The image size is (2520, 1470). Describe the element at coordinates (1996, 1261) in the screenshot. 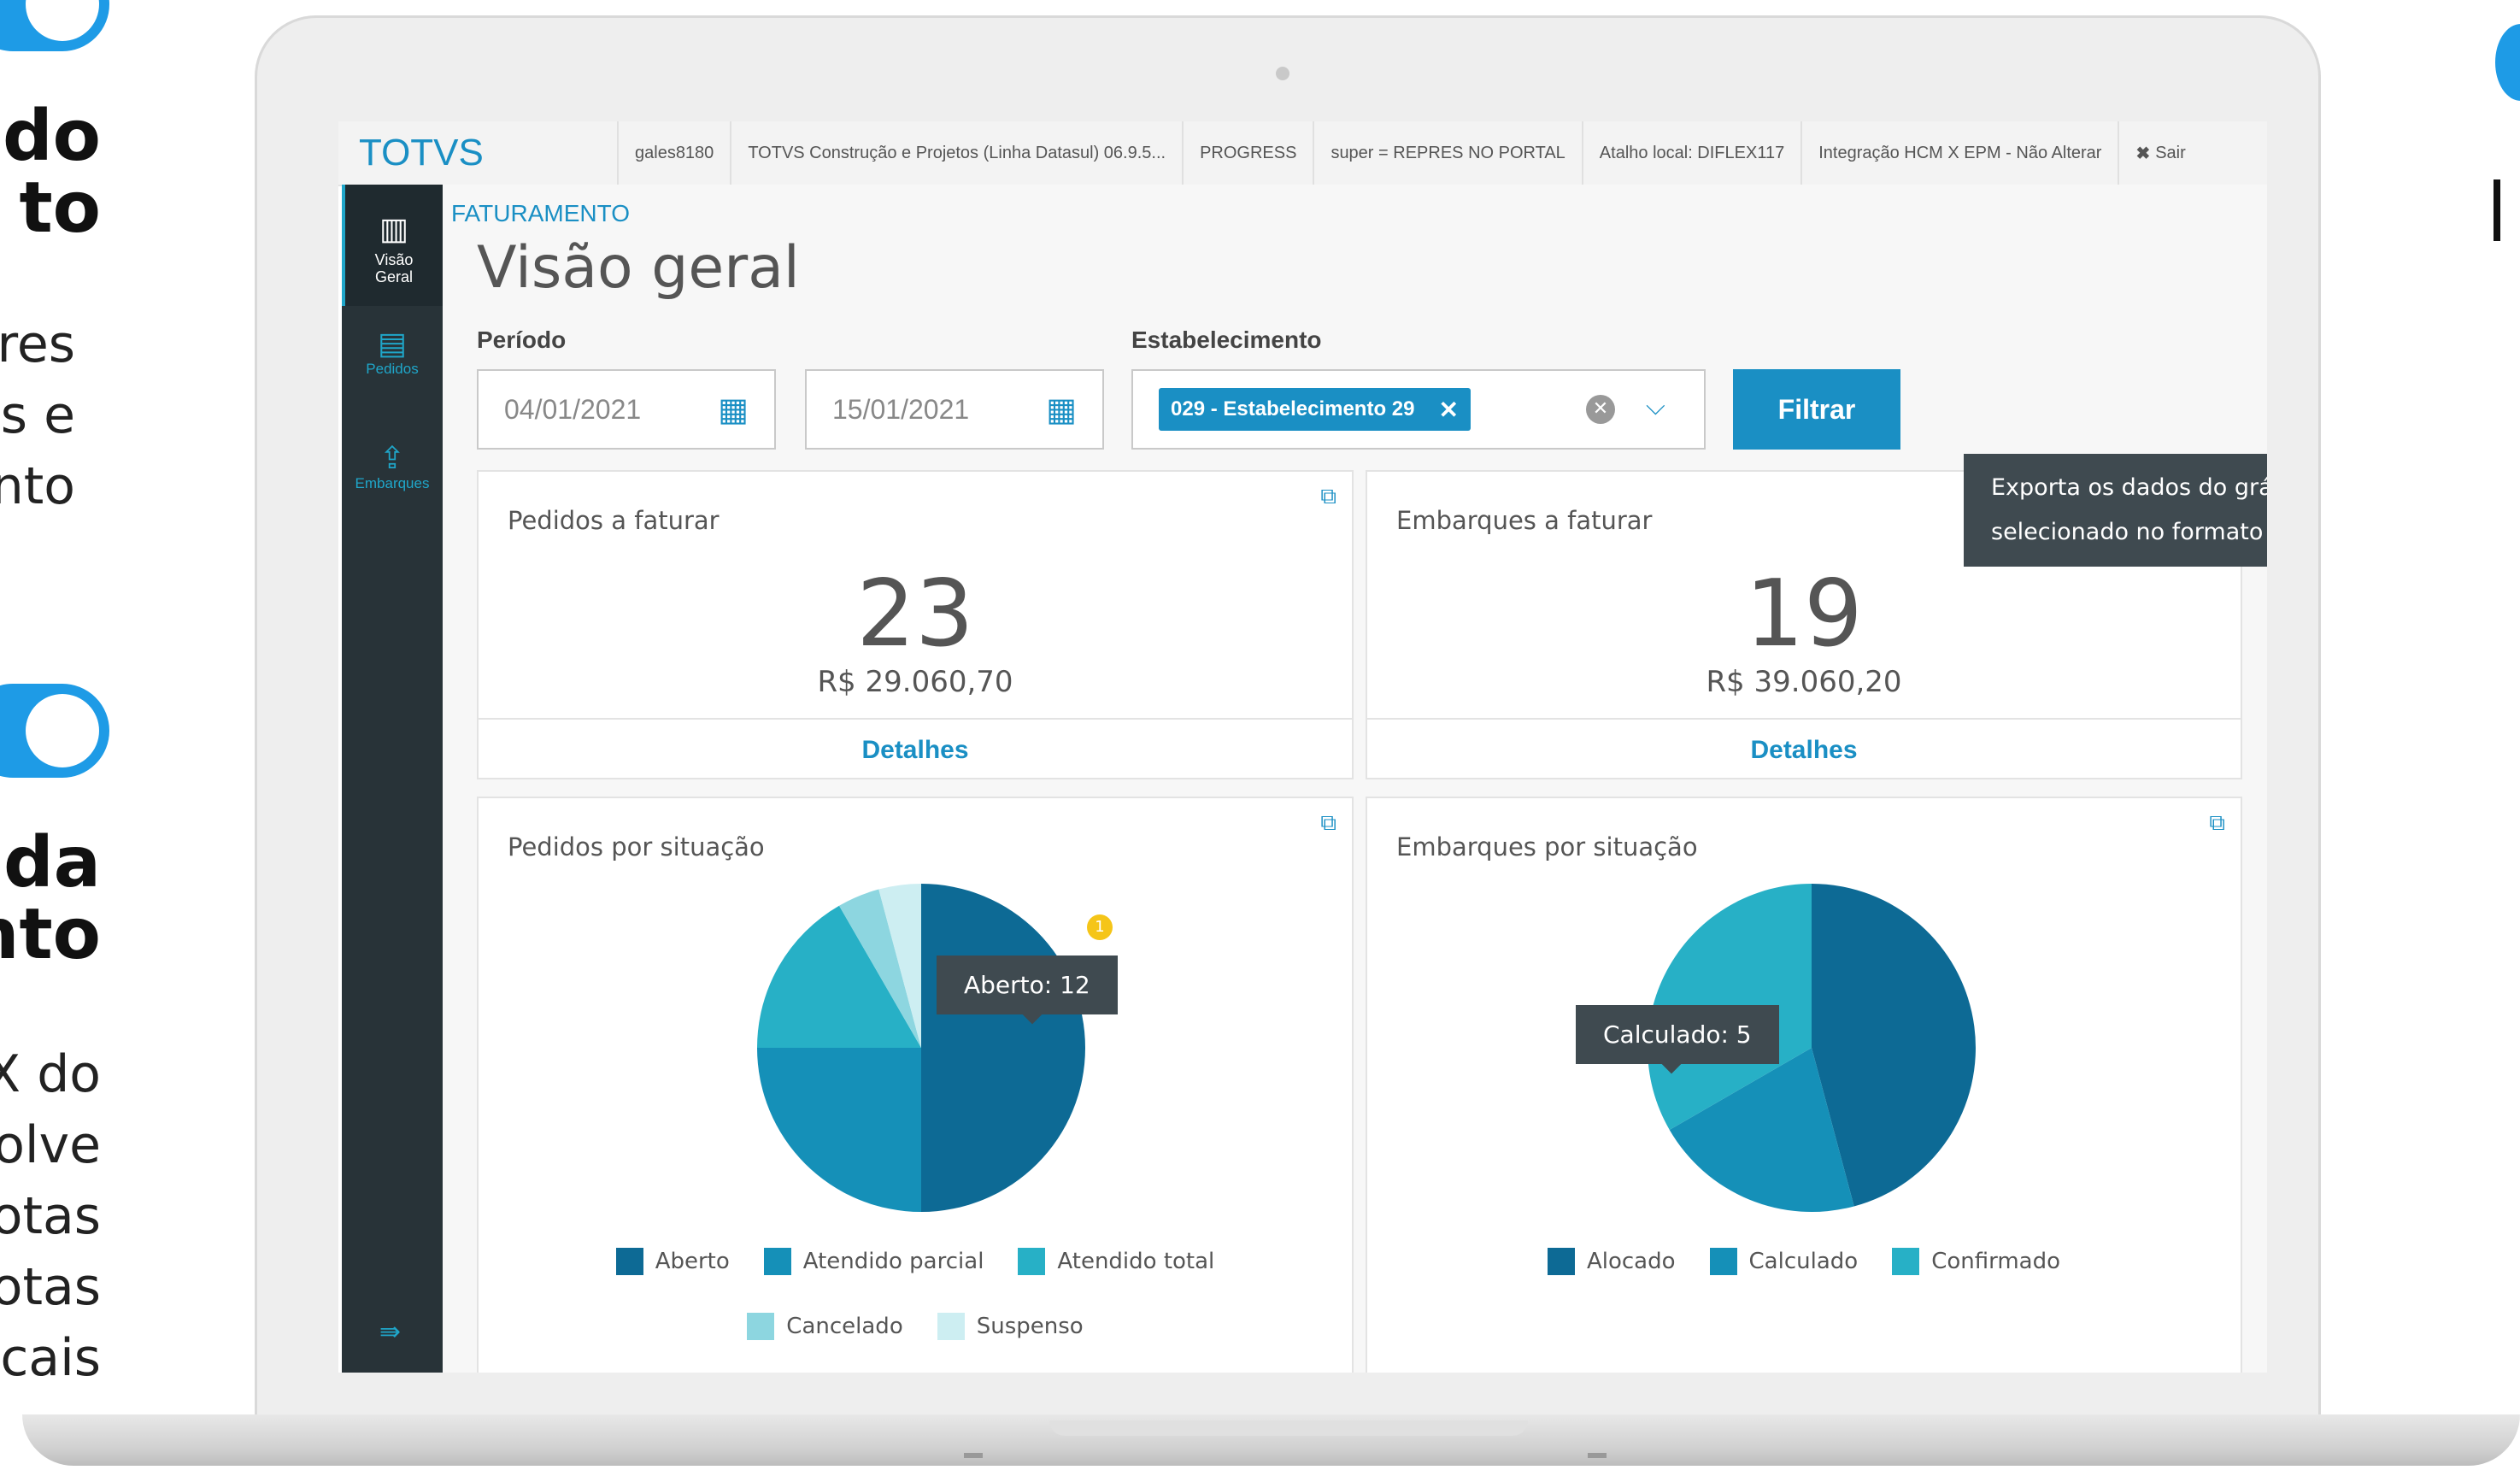

I see `legend-label: Confirmado` at that location.